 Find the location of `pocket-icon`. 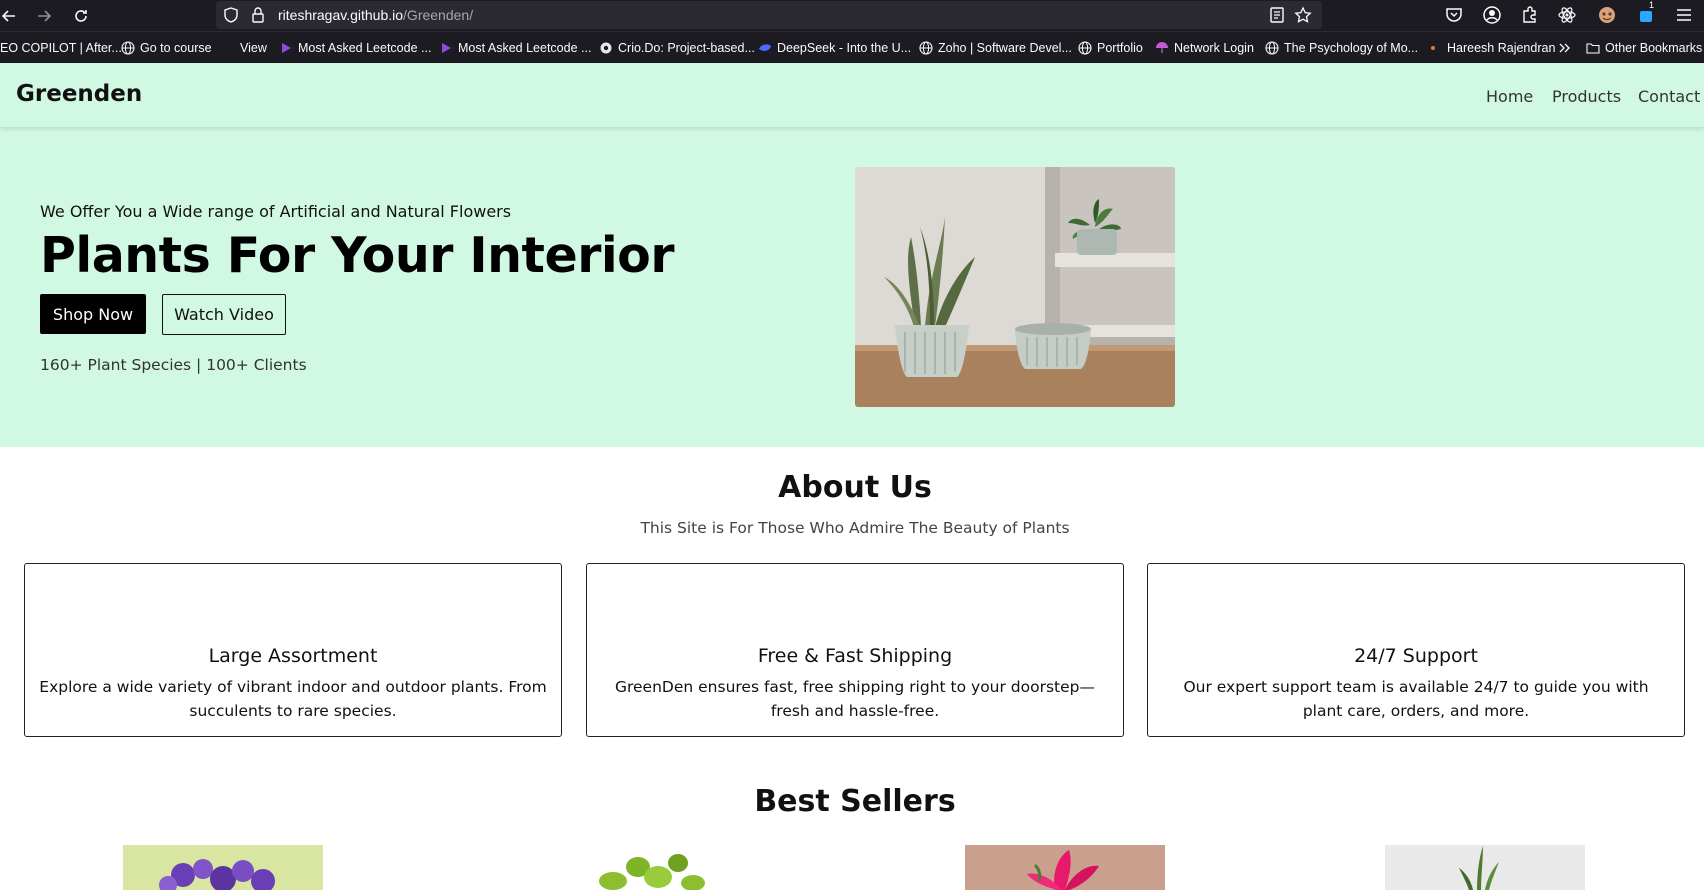

pocket-icon is located at coordinates (1454, 15).